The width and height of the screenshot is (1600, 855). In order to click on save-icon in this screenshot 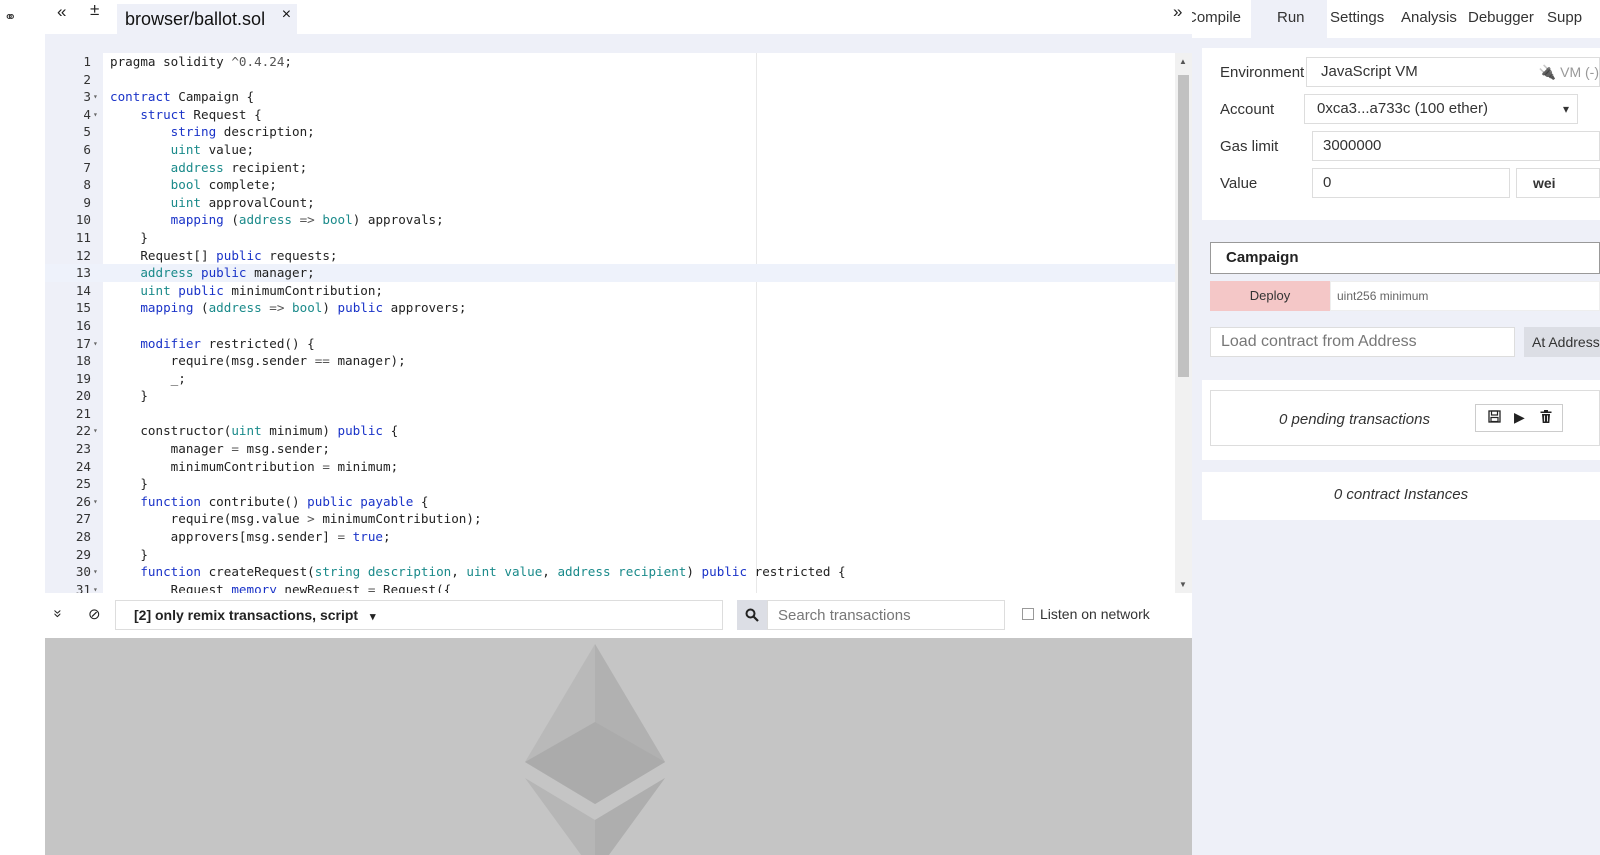, I will do `click(1494, 418)`.